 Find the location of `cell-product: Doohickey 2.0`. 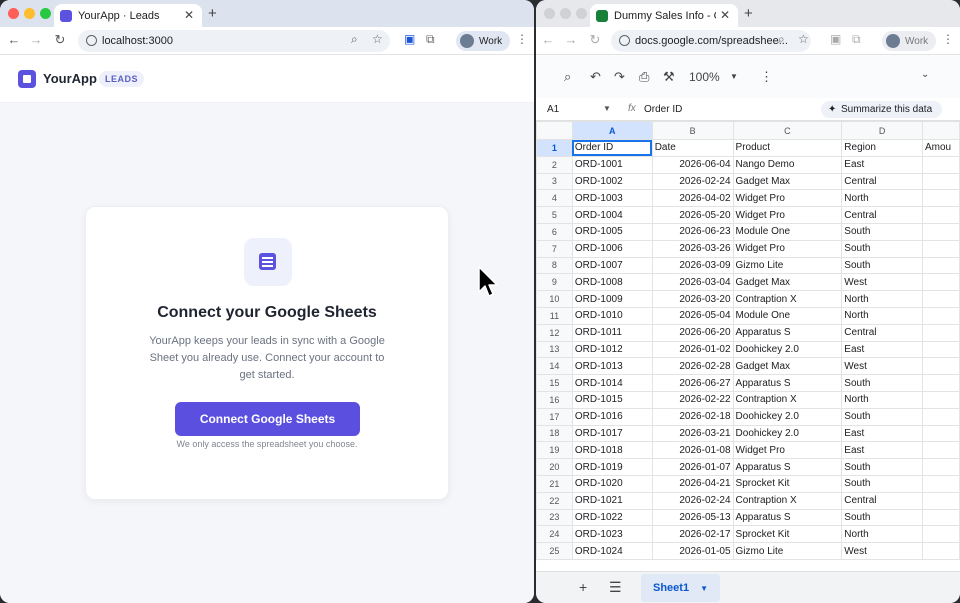

cell-product: Doohickey 2.0 is located at coordinates (787, 433).